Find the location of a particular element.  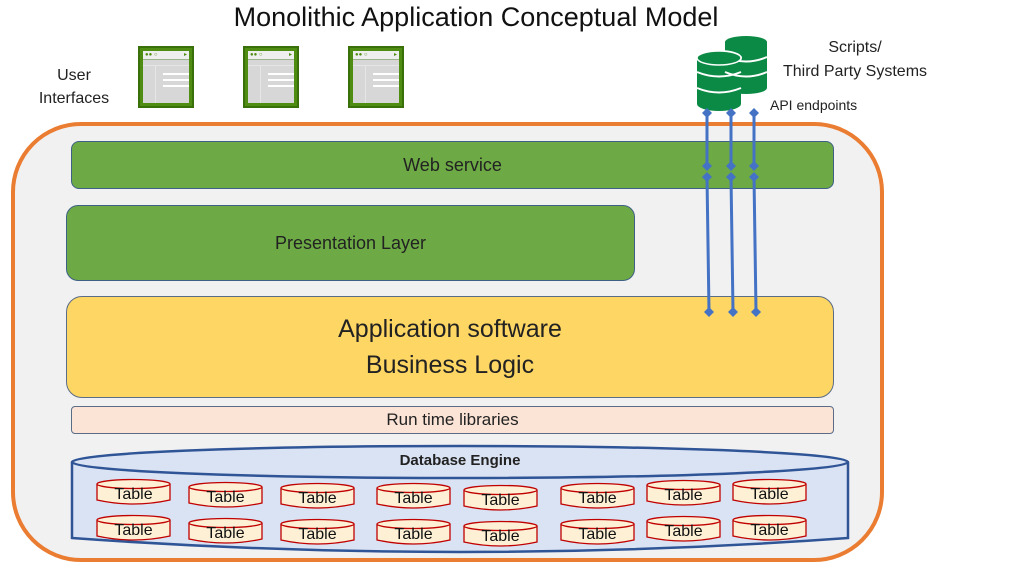

runtime-libraries-layer: Run time libraries is located at coordinates (452, 420).